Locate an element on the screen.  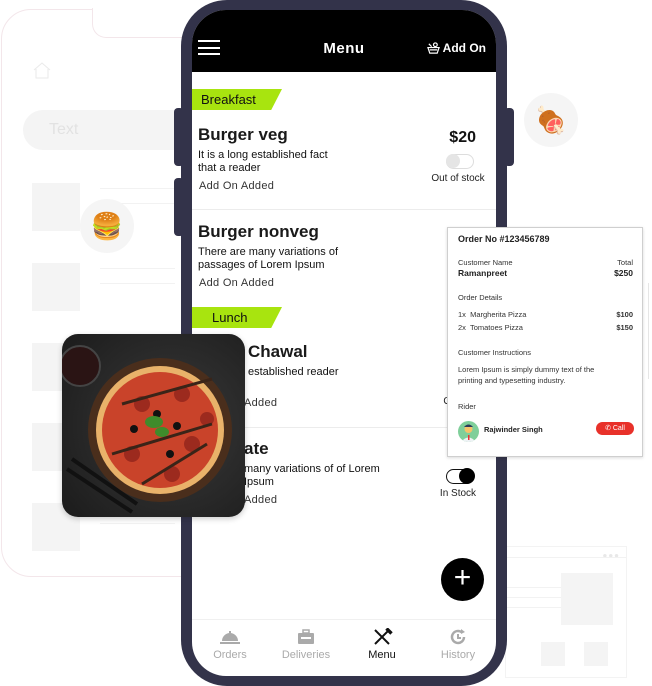
category-lunch: Lunch is located at coordinates (237, 317).